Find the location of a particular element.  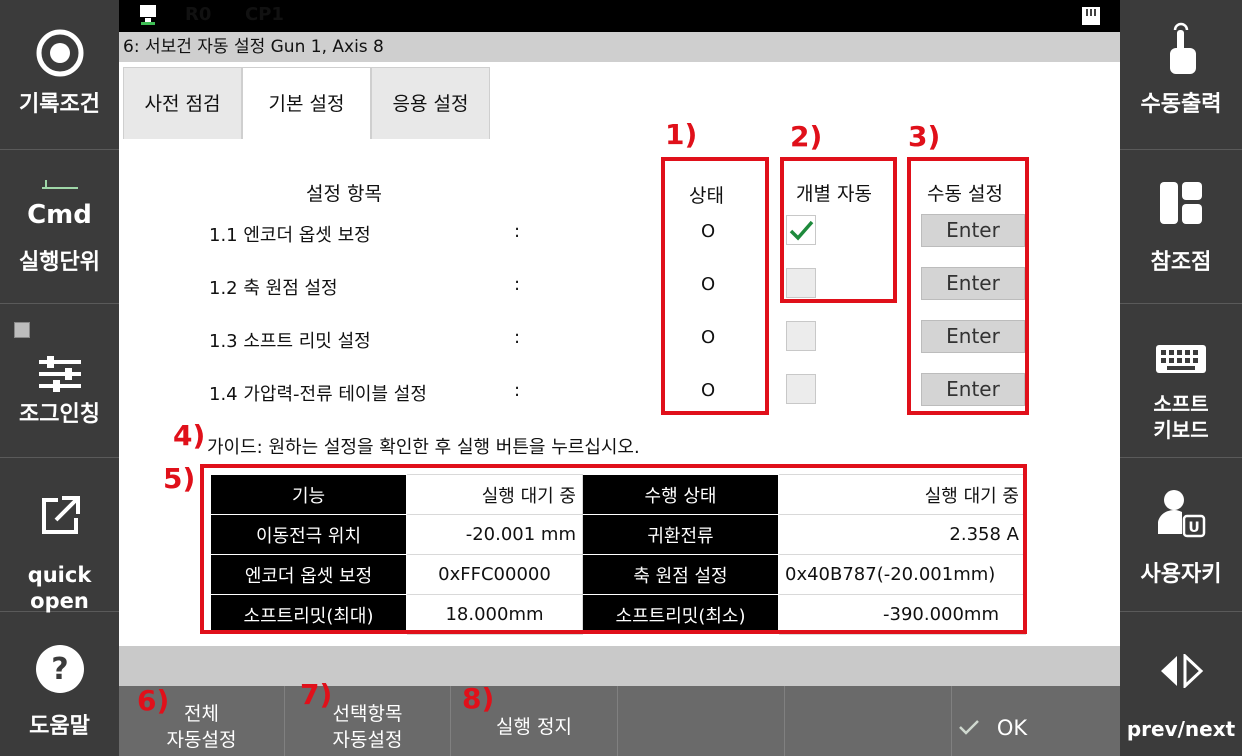

annotation-label-6: 6) is located at coordinates (153, 700).